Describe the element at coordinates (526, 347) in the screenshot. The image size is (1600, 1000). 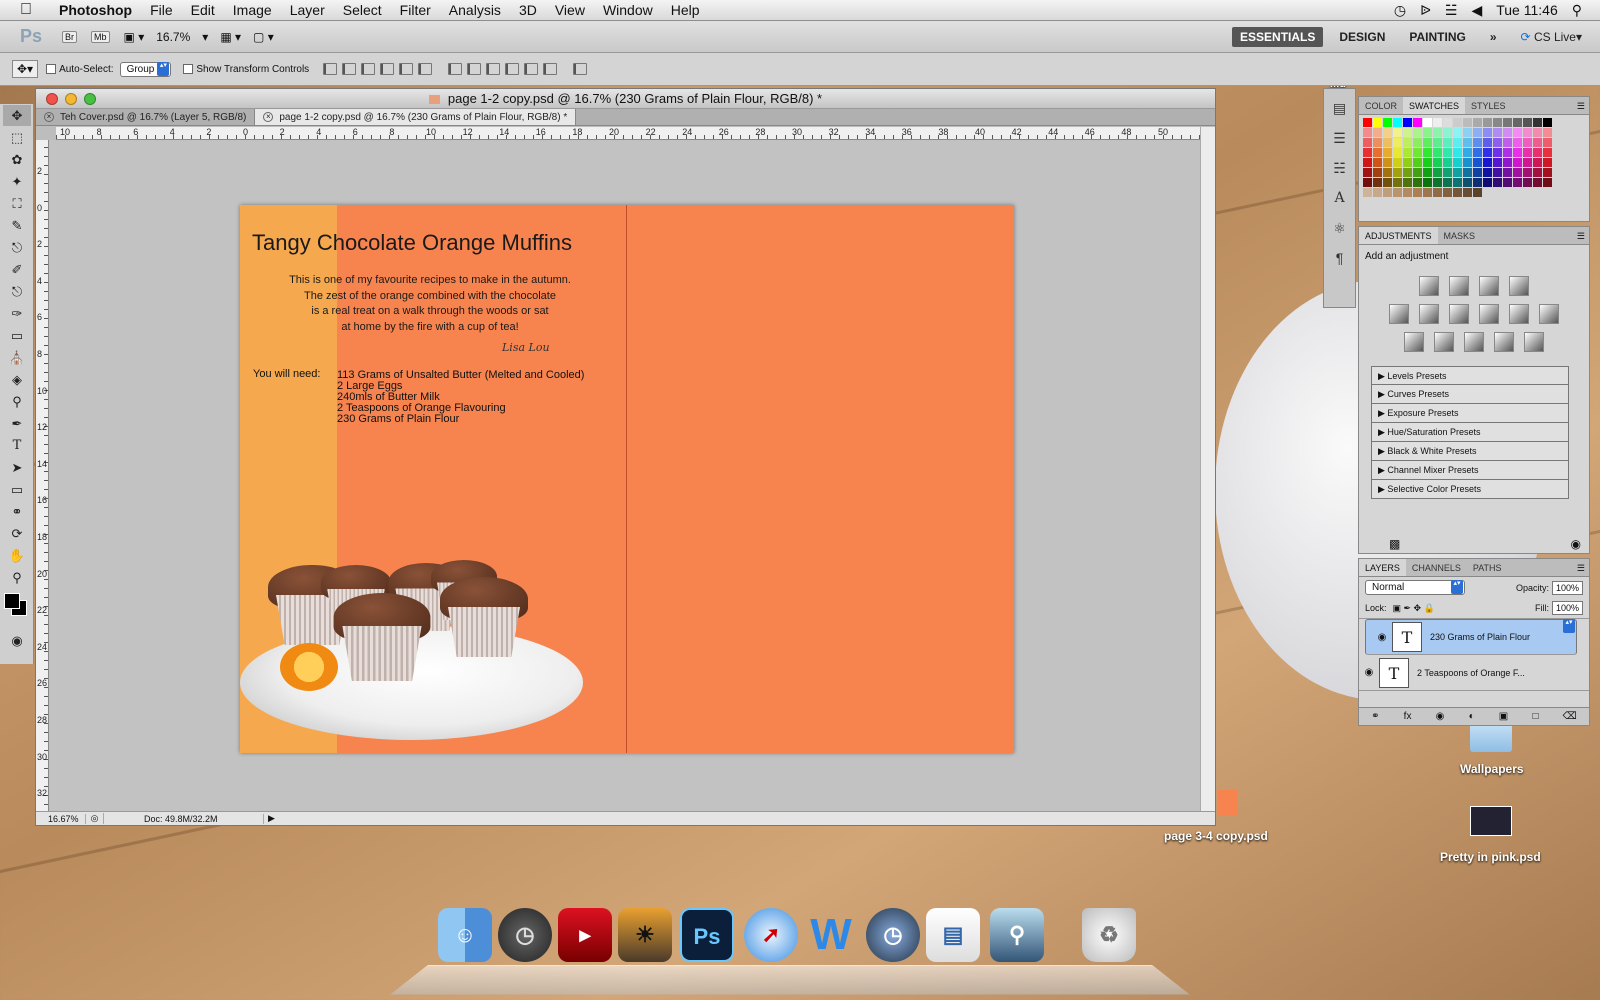
I see `signature: Lisa Lou` at that location.